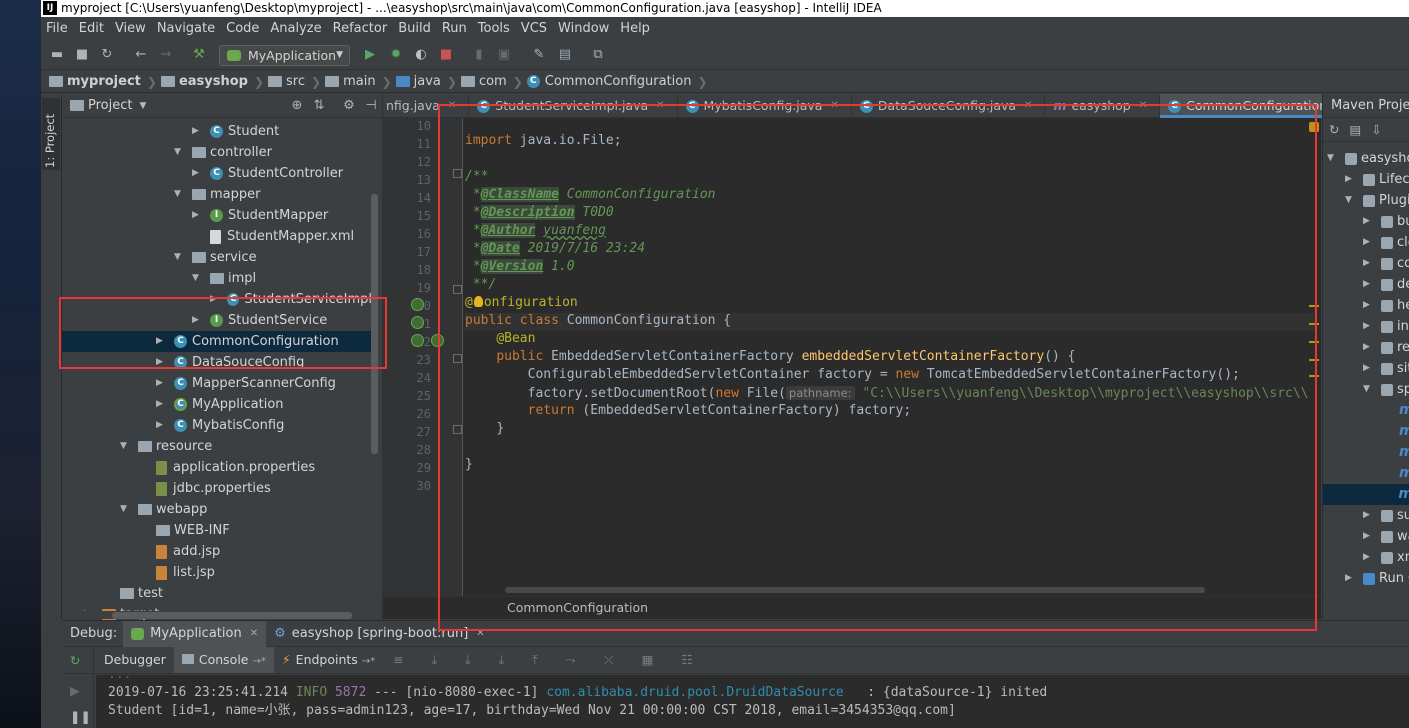  I want to click on warning-indicator-icon, so click(1314, 127).